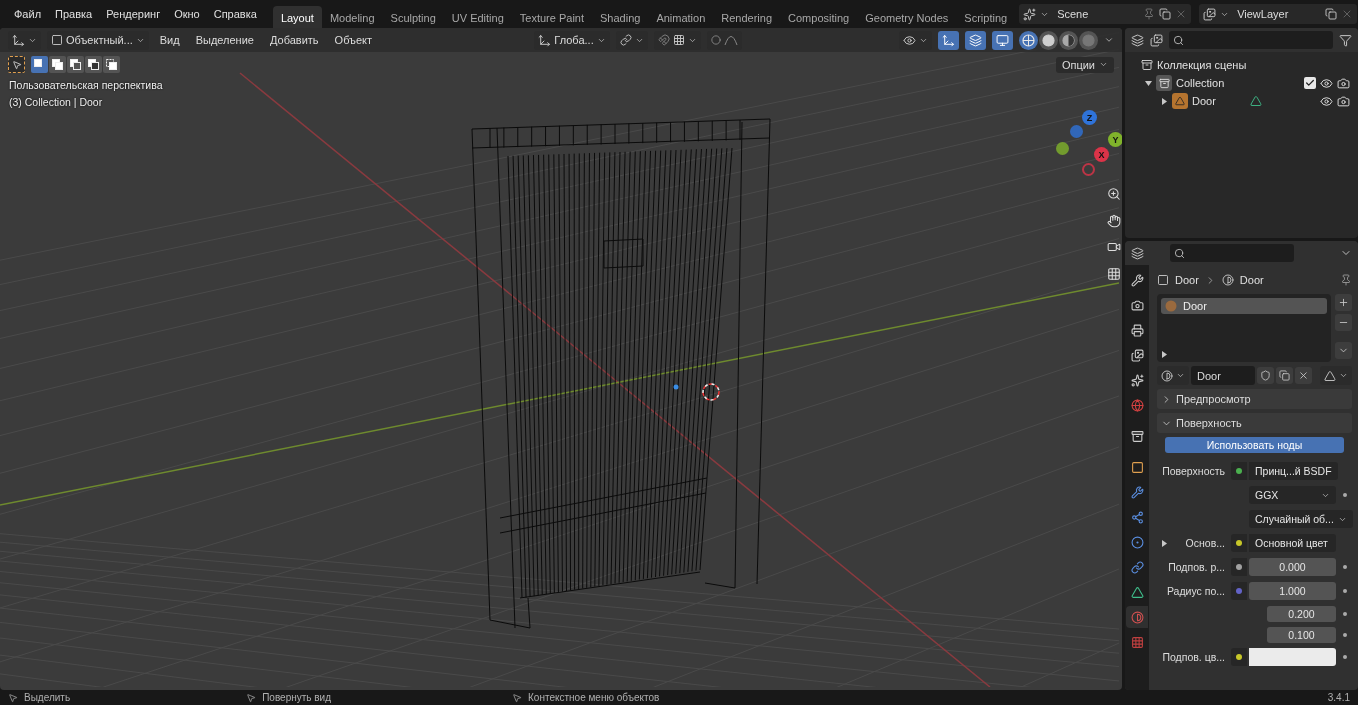  Describe the element at coordinates (169, 40) in the screenshot. I see `menu-item: Вид` at that location.